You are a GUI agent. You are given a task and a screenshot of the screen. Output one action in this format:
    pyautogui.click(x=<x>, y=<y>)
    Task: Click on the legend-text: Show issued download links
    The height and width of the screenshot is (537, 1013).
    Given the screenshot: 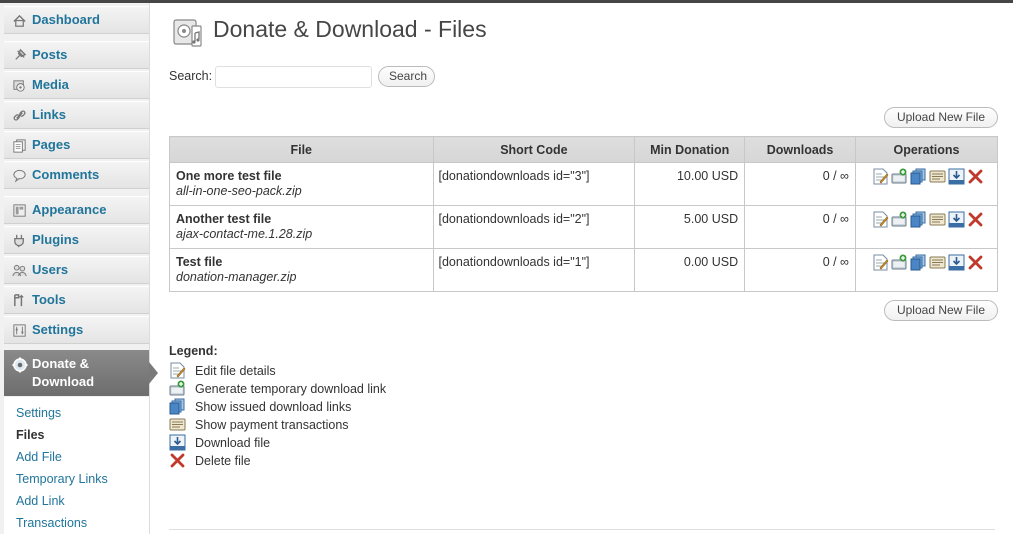 What is the action you would take?
    pyautogui.click(x=273, y=407)
    